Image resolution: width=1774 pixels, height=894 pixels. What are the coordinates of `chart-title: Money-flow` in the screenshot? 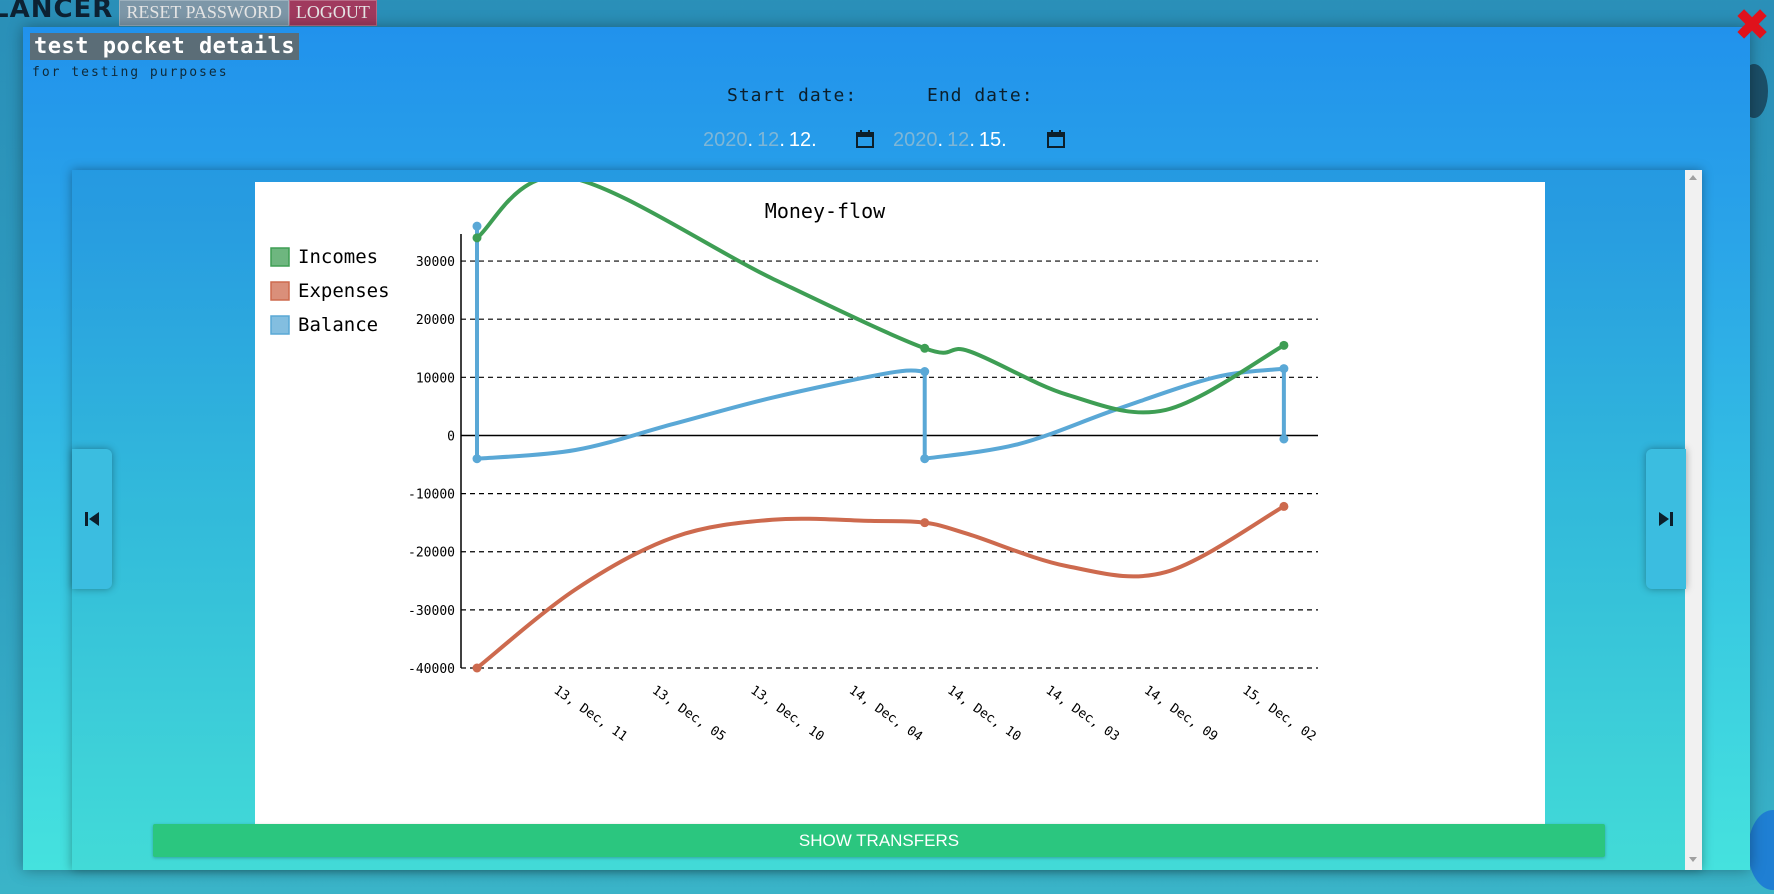 It's located at (825, 211).